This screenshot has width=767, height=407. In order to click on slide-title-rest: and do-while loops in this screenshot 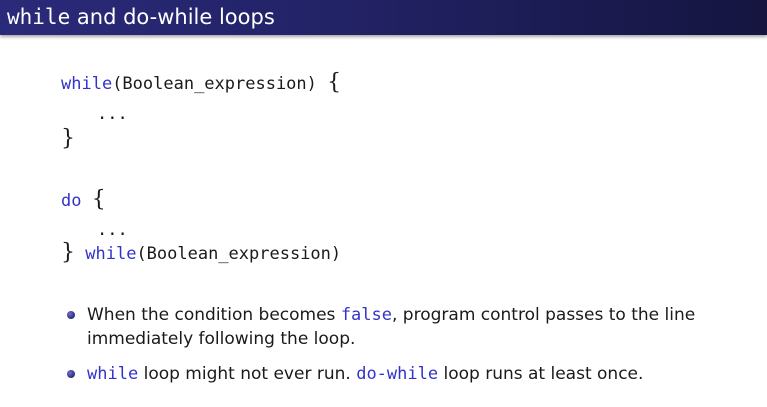, I will do `click(172, 17)`.